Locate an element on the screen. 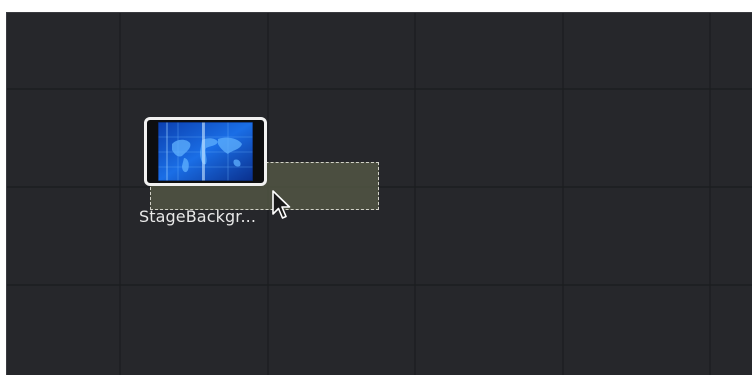 The height and width of the screenshot is (375, 752). world-map-thumbnail is located at coordinates (205, 151).